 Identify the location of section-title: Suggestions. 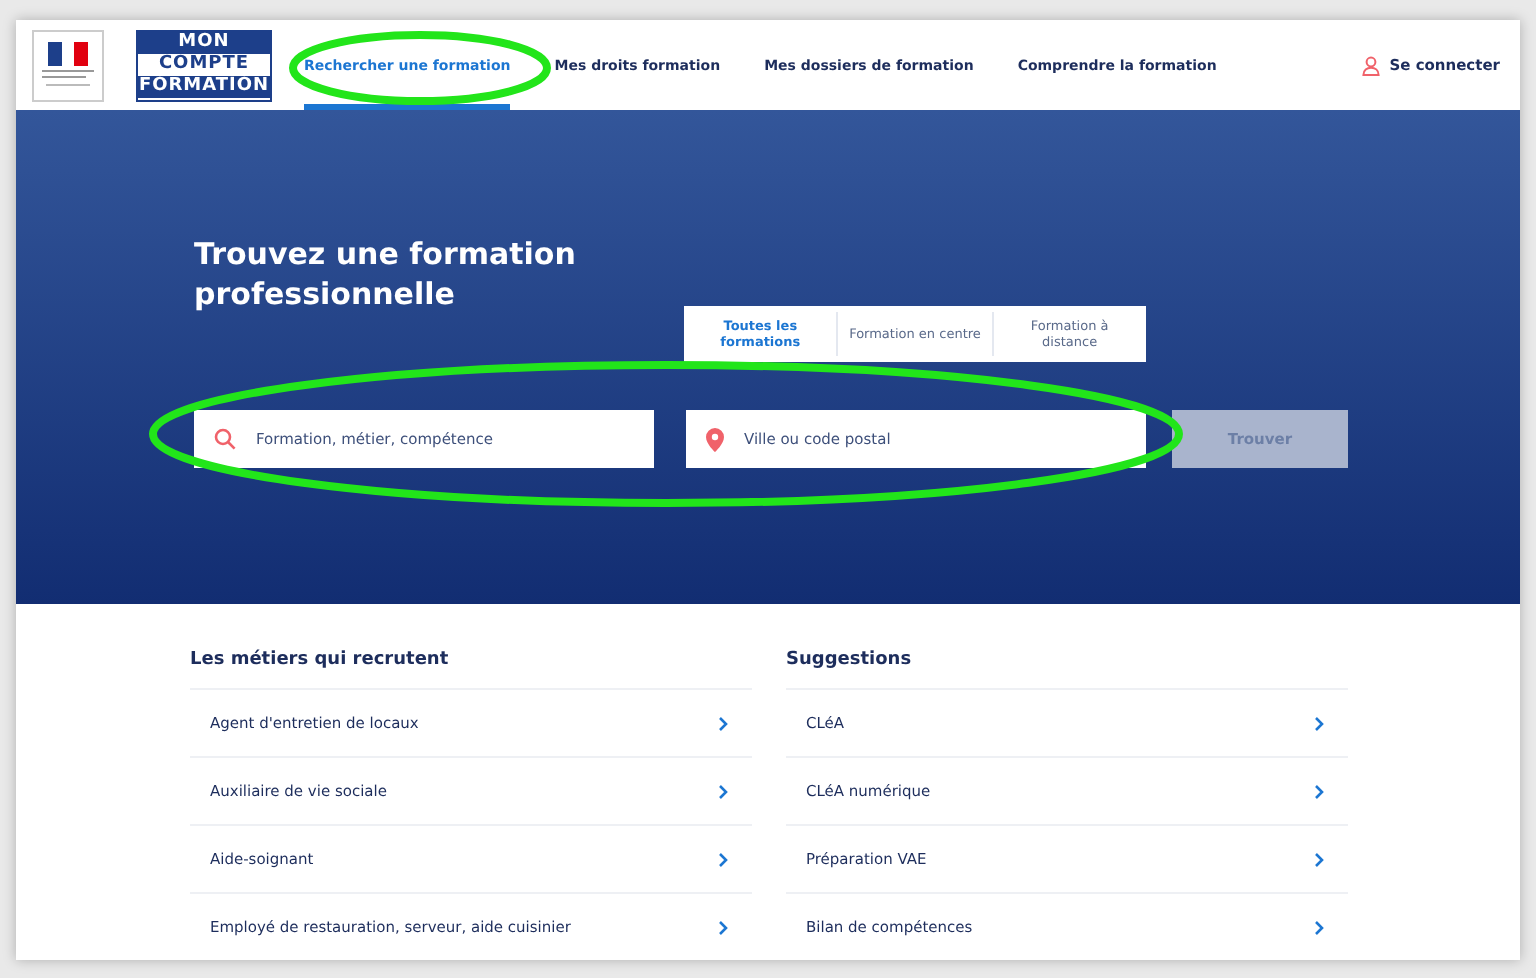
(850, 660).